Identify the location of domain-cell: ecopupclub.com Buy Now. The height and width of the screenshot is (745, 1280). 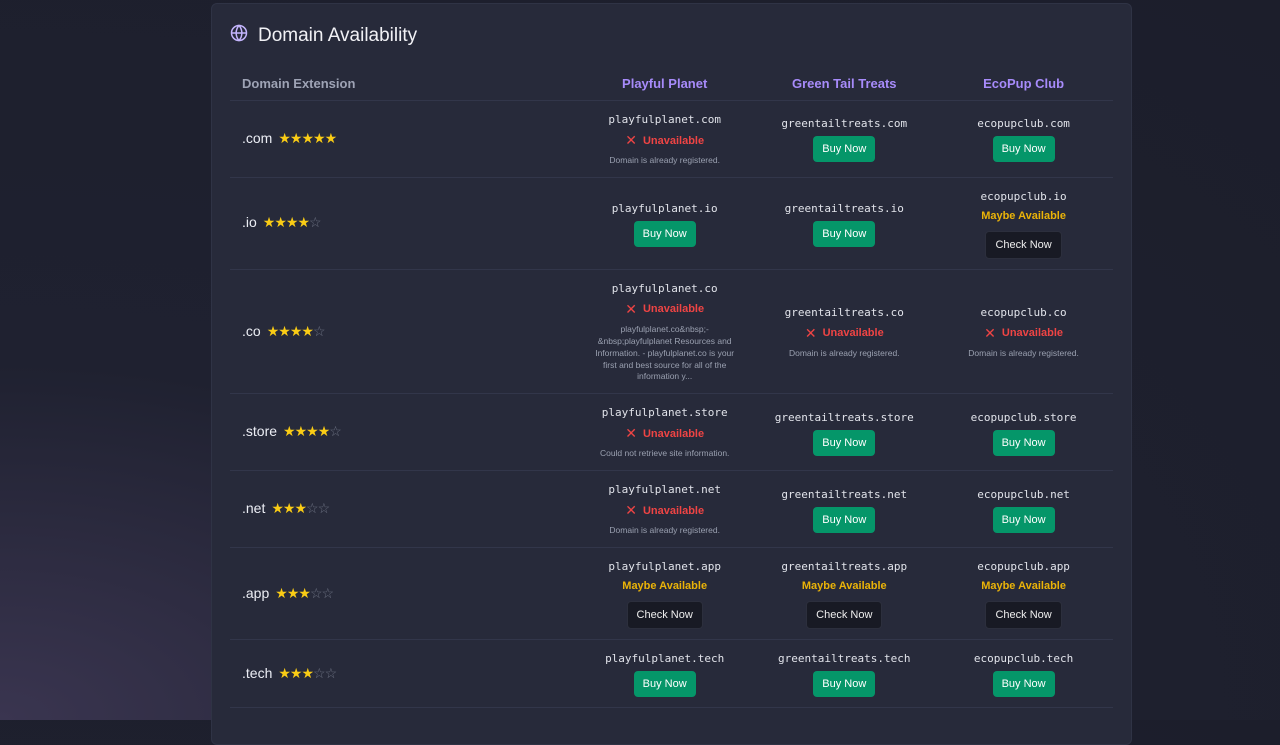
(1023, 139).